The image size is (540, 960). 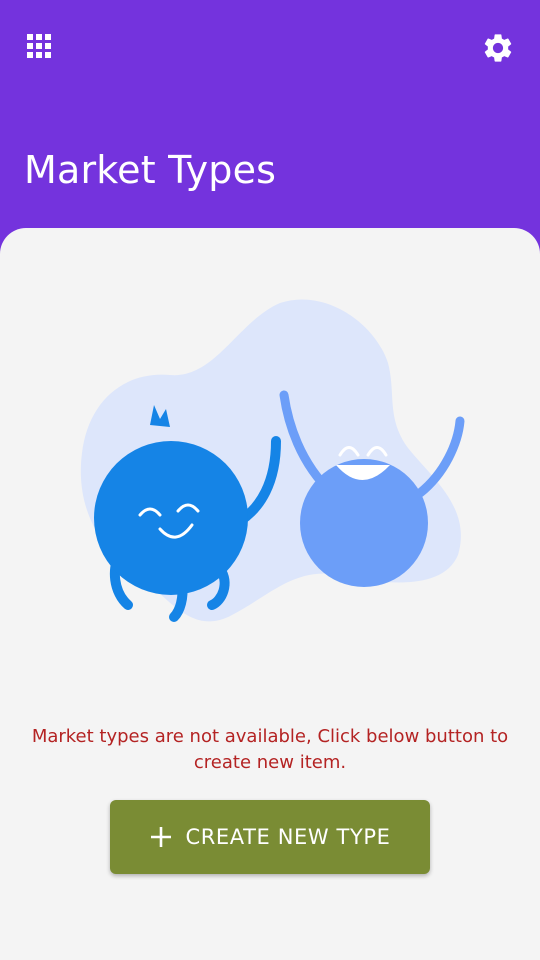 I want to click on create-new-type-label: CREATE NEW TYPE, so click(x=288, y=837).